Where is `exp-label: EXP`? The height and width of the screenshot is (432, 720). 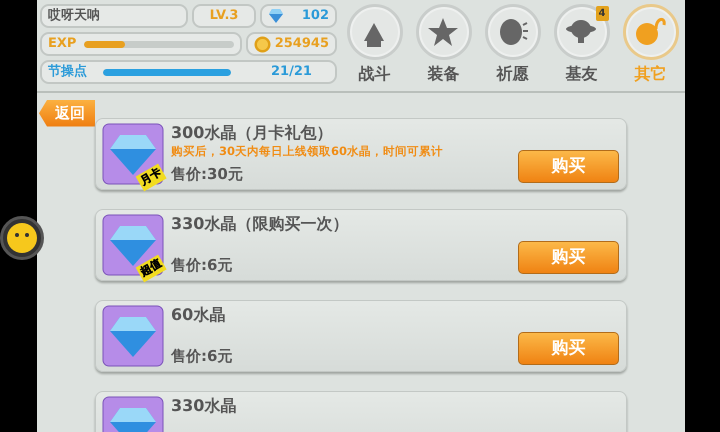
exp-label: EXP is located at coordinates (62, 44).